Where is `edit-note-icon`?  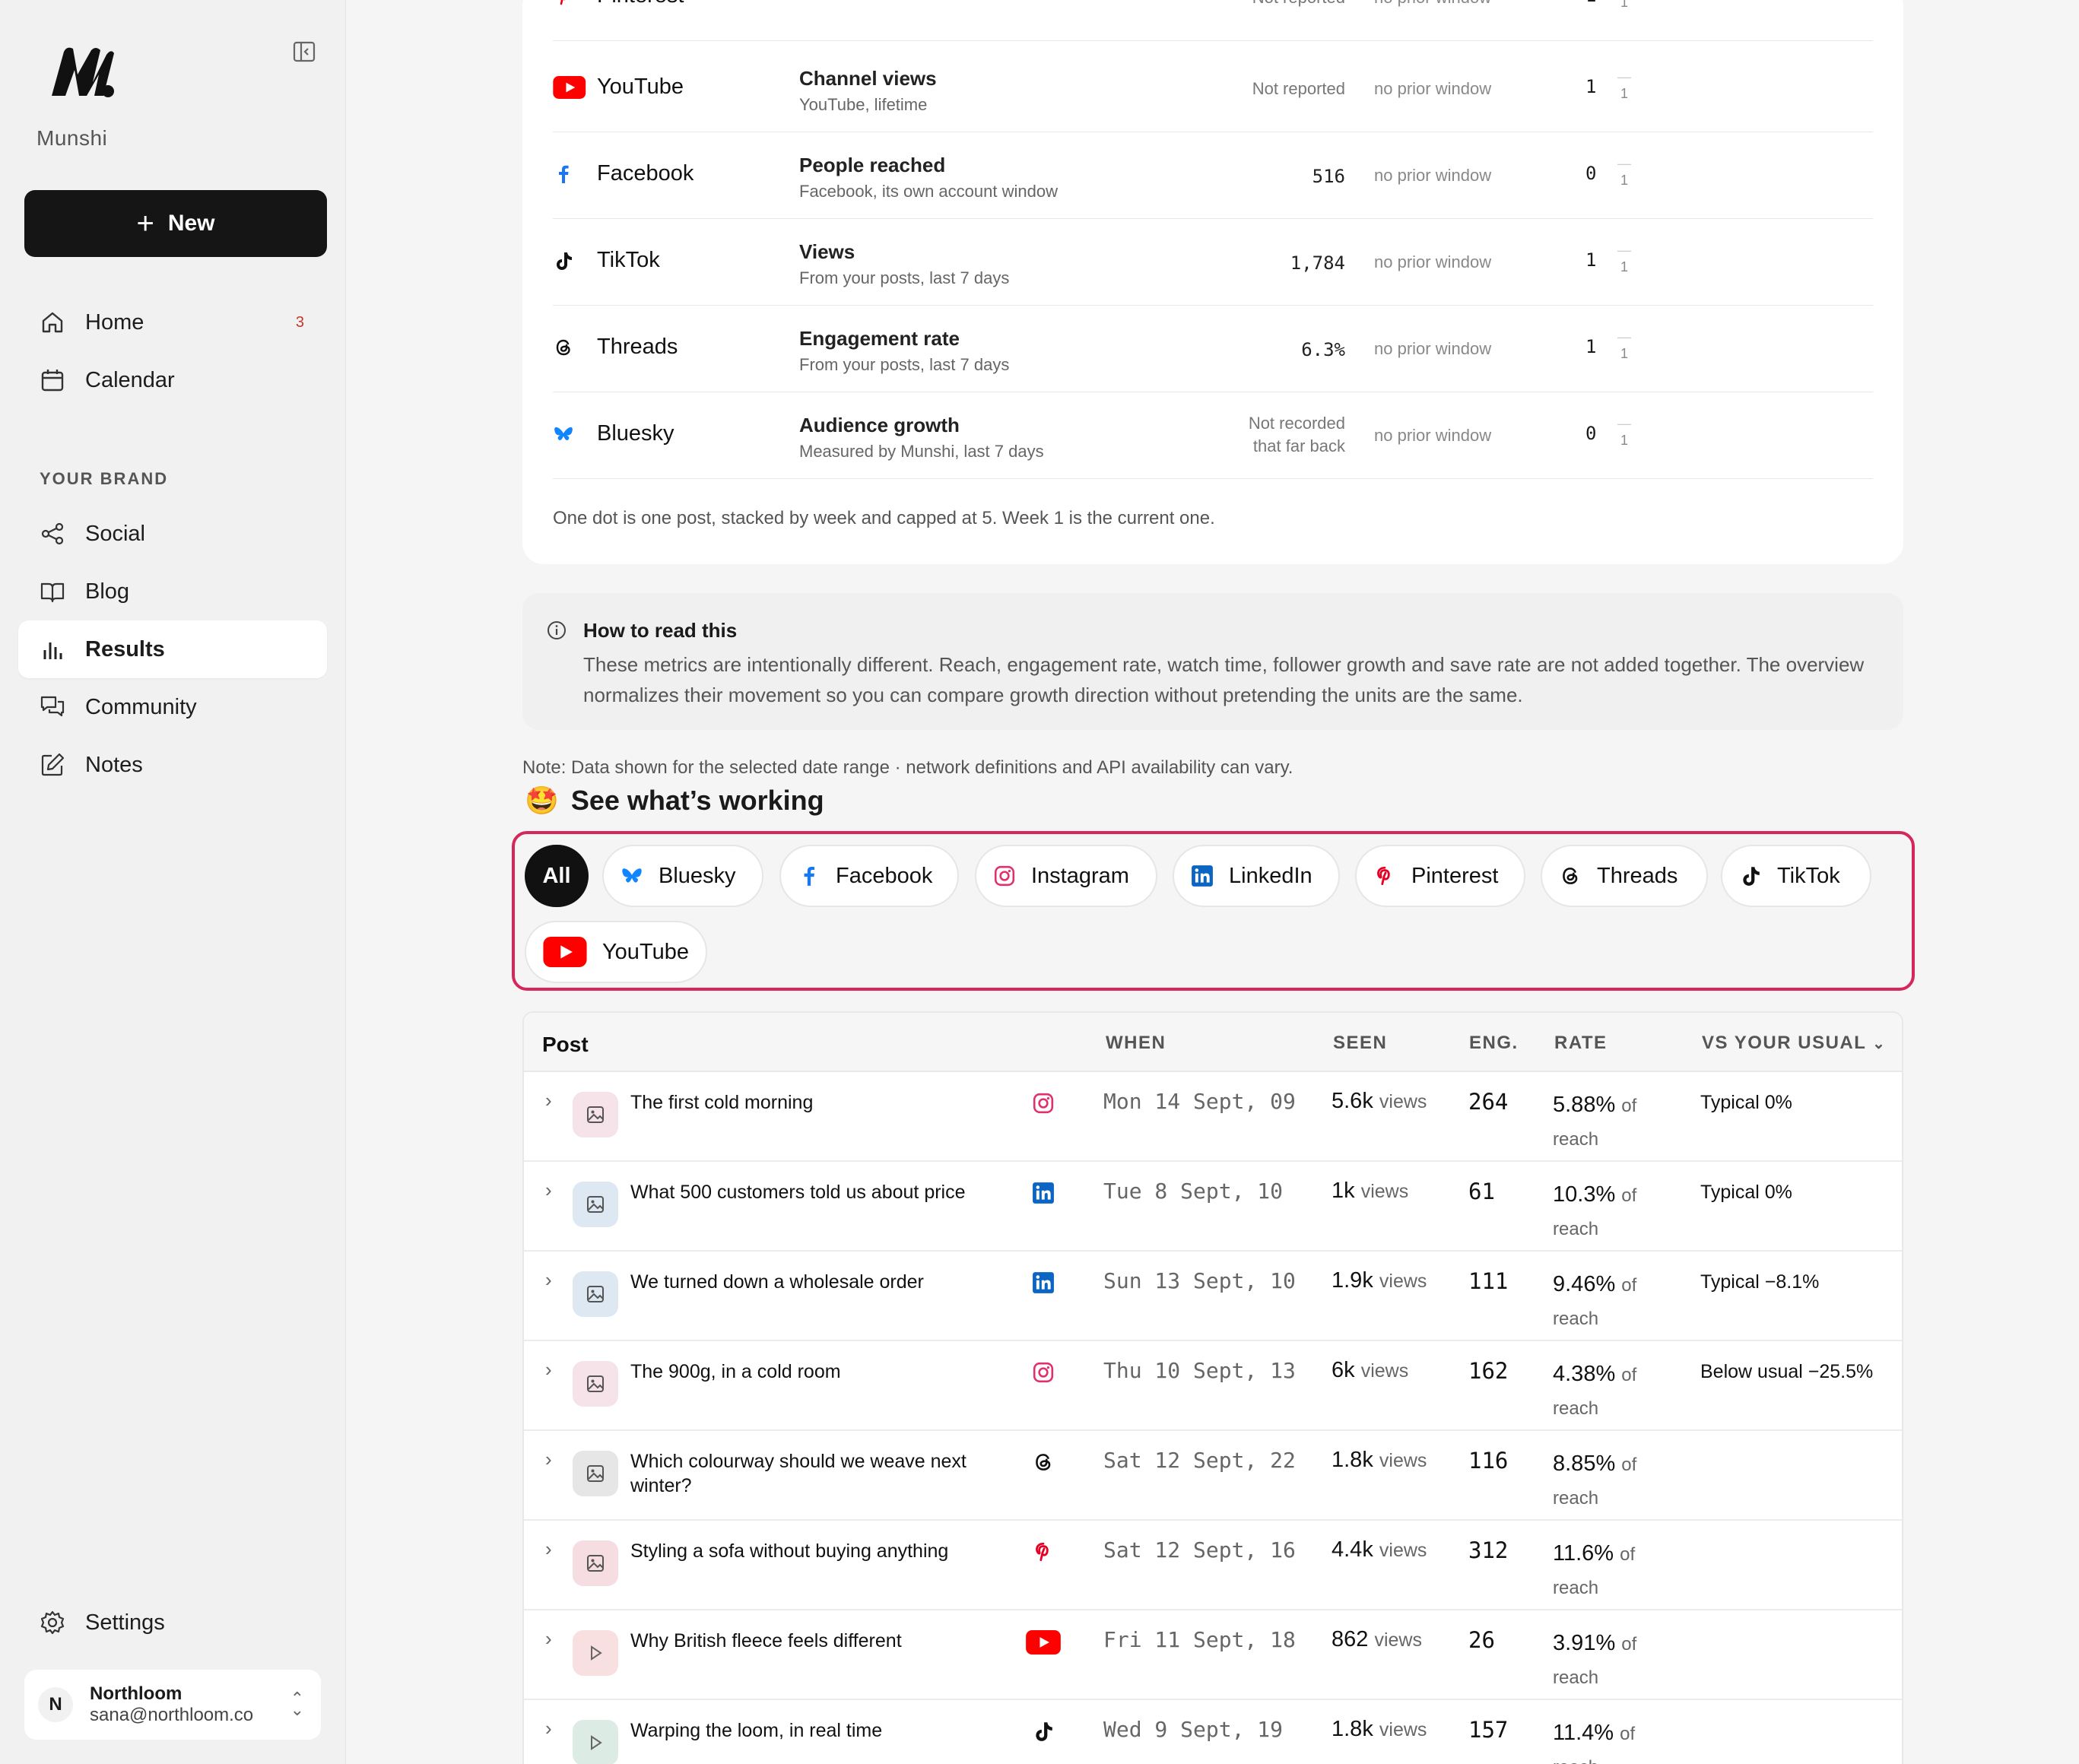
edit-note-icon is located at coordinates (53, 764).